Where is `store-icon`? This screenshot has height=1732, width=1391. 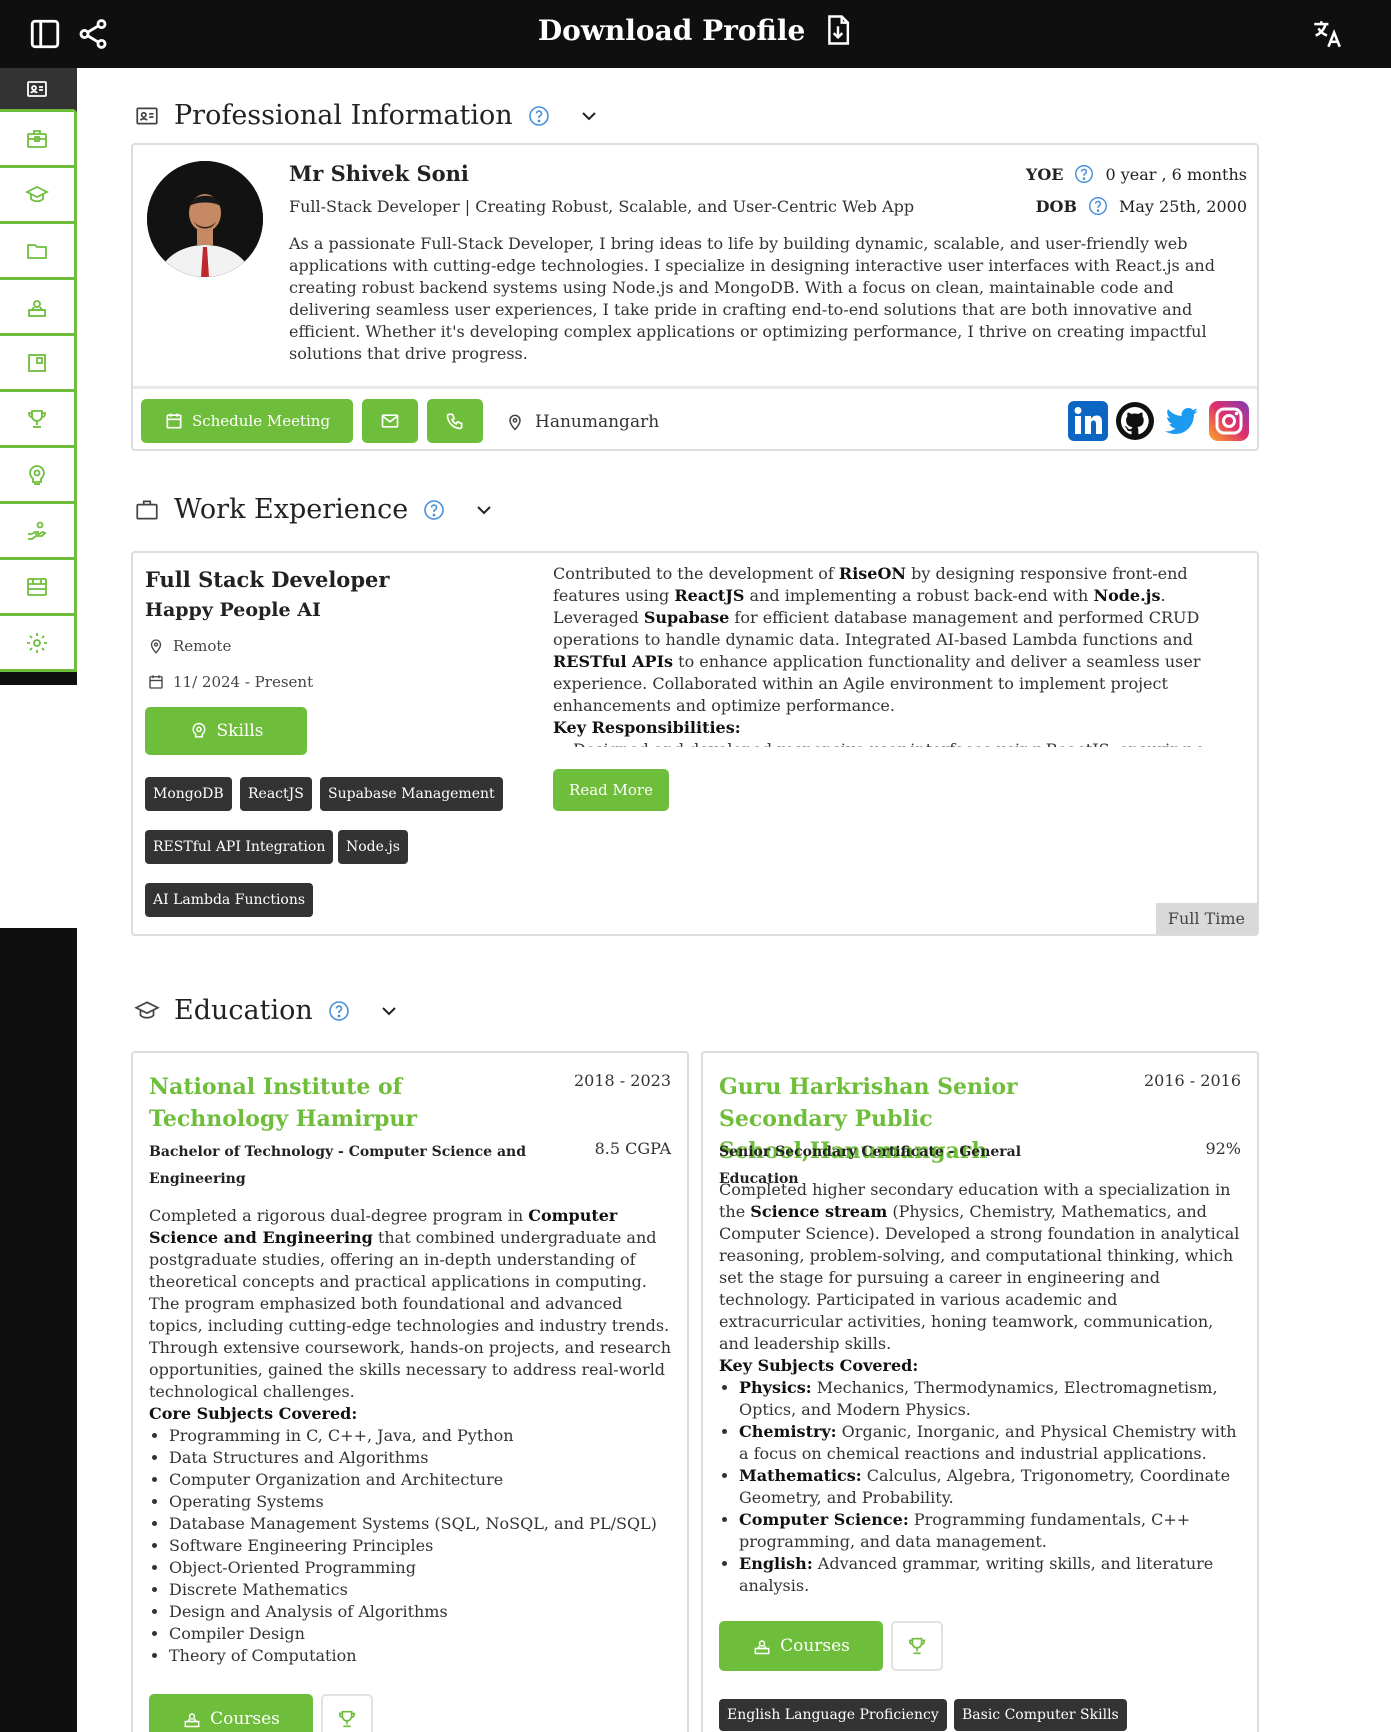
store-icon is located at coordinates (37, 586).